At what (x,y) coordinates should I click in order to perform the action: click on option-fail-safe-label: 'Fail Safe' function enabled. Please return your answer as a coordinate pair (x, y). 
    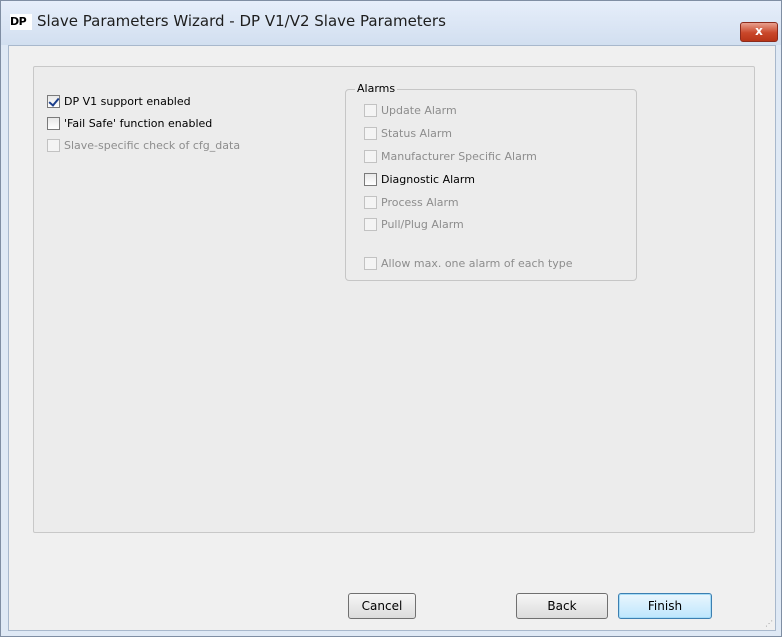
    Looking at the image, I should click on (138, 123).